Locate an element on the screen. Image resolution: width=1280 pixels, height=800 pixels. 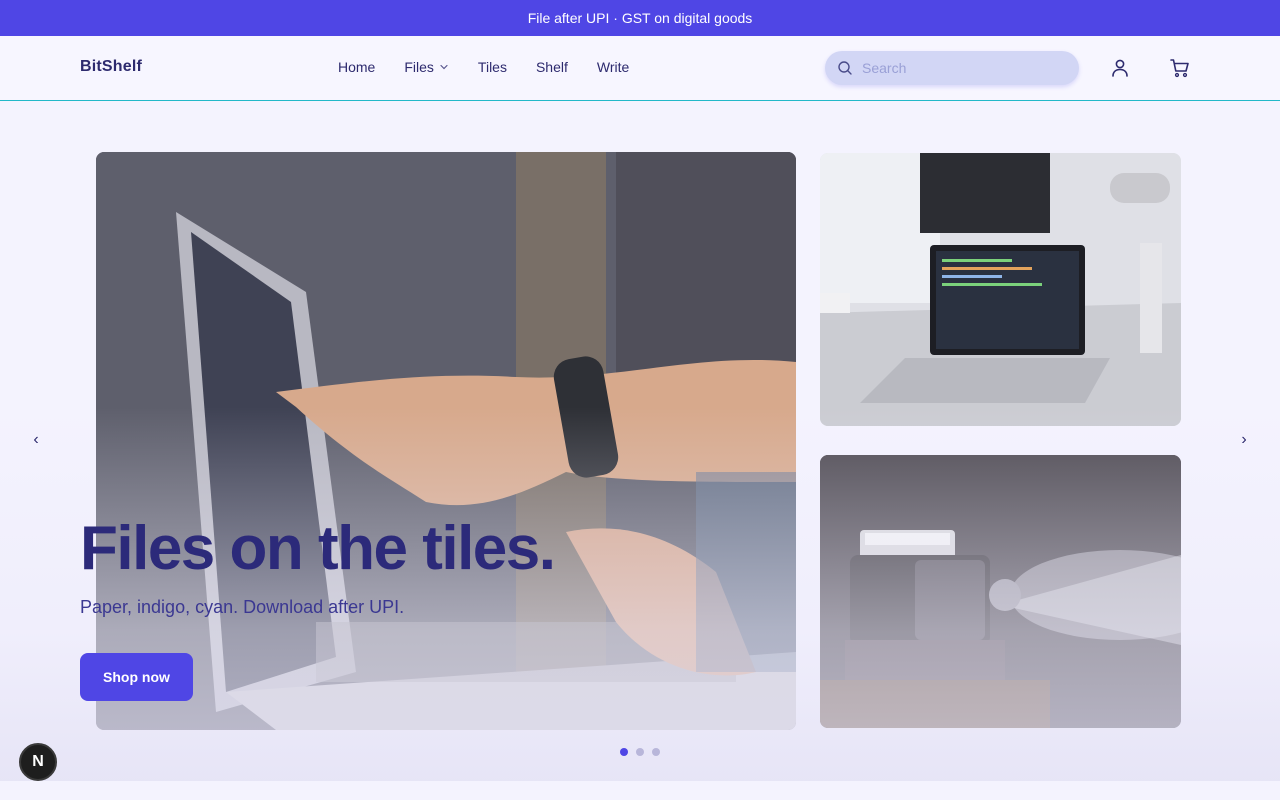
carousel-dots is located at coordinates (640, 752).